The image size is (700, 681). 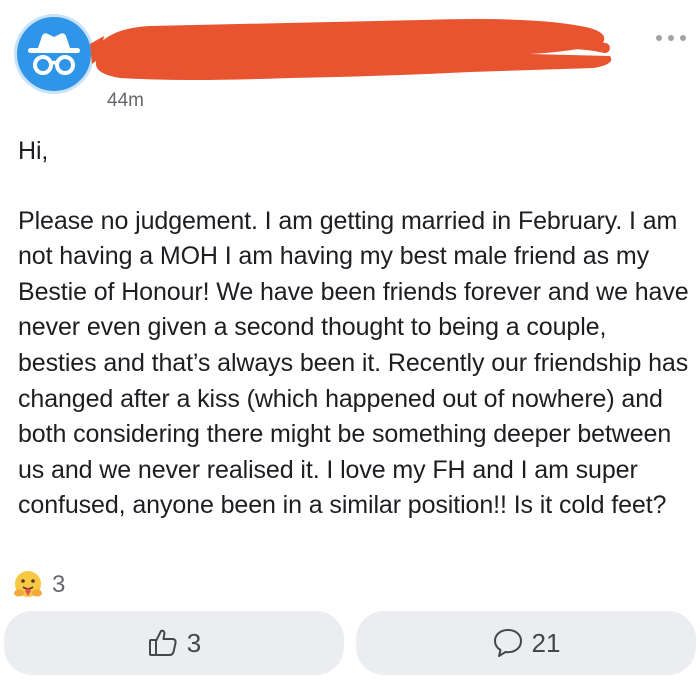 I want to click on more-options-button, so click(x=671, y=38).